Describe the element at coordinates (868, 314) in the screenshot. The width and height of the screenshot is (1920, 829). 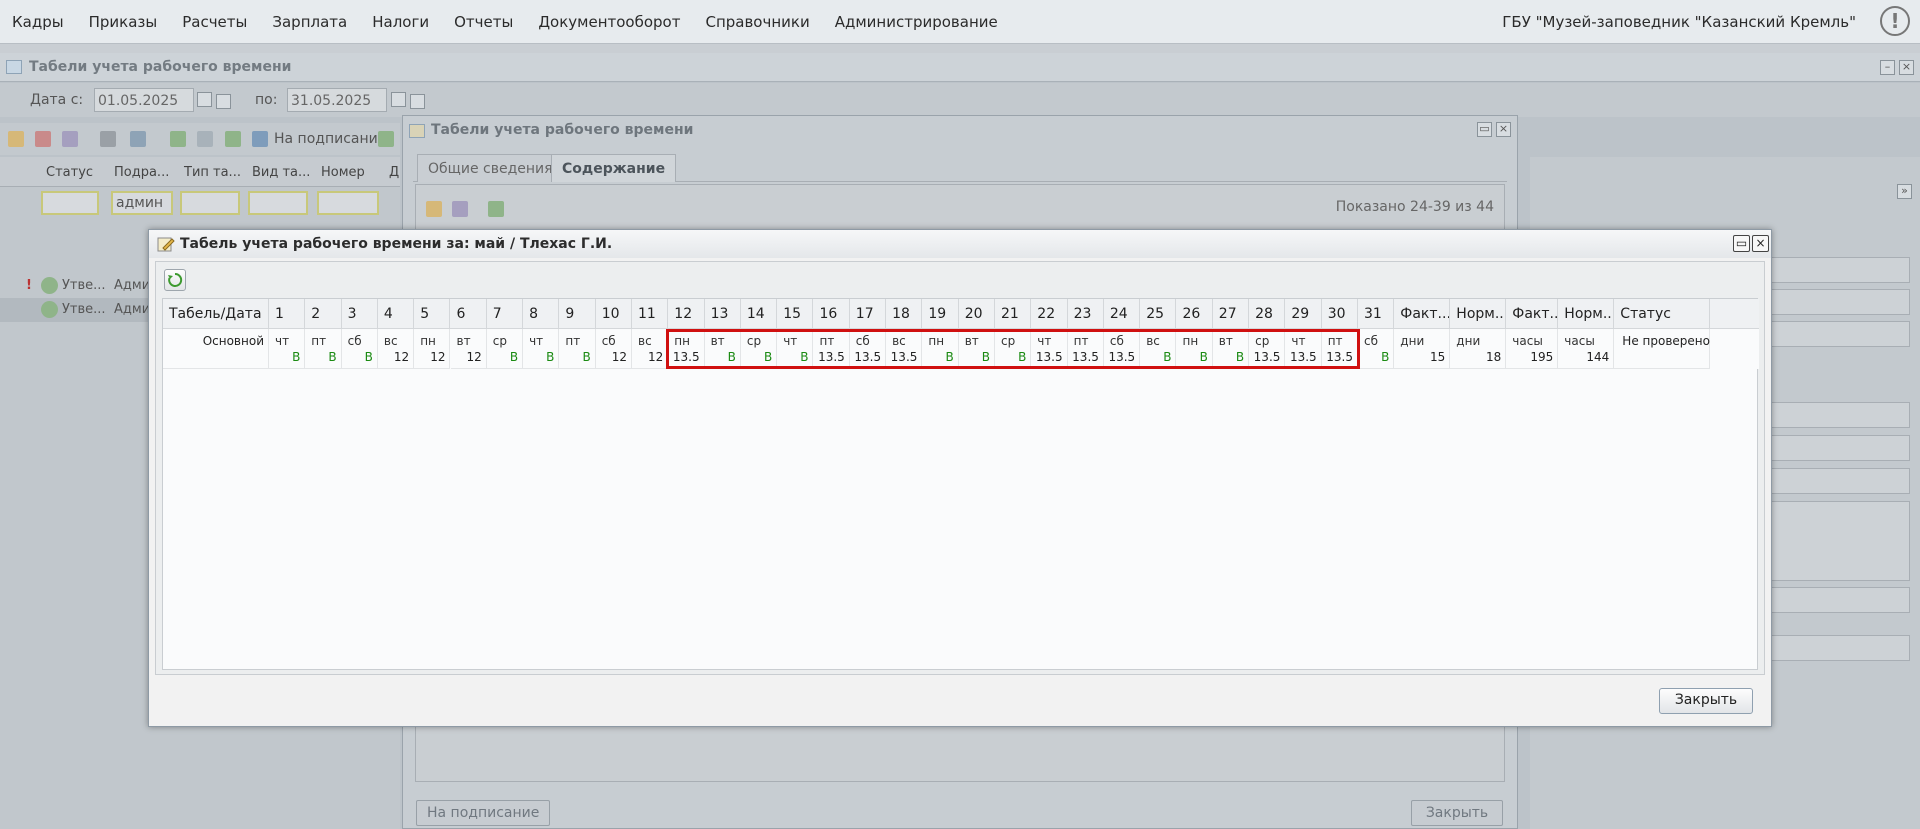
I see `column-header: 17` at that location.